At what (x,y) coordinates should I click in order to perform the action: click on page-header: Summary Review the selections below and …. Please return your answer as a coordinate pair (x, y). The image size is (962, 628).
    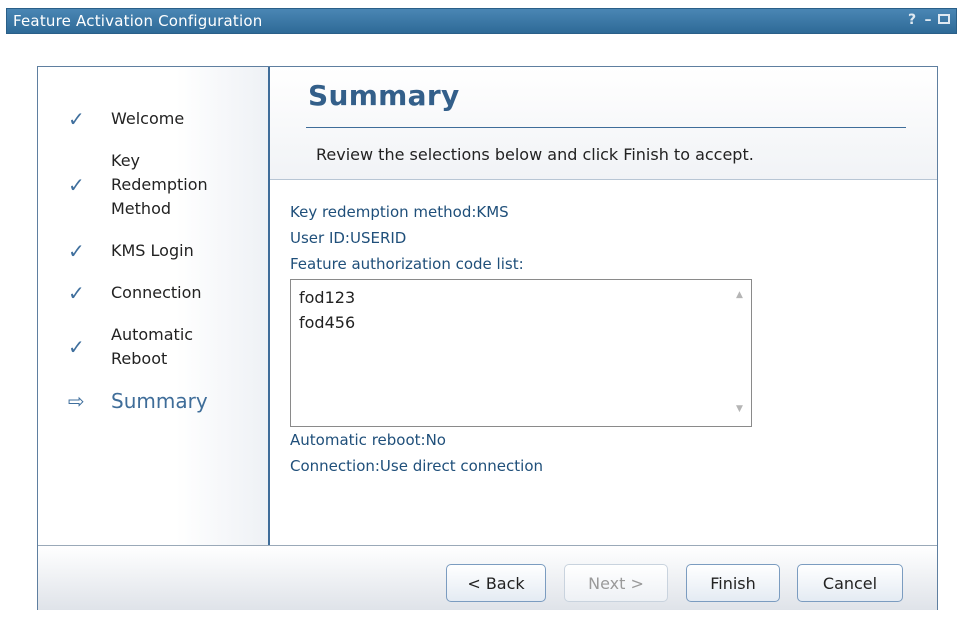
    Looking at the image, I should click on (603, 123).